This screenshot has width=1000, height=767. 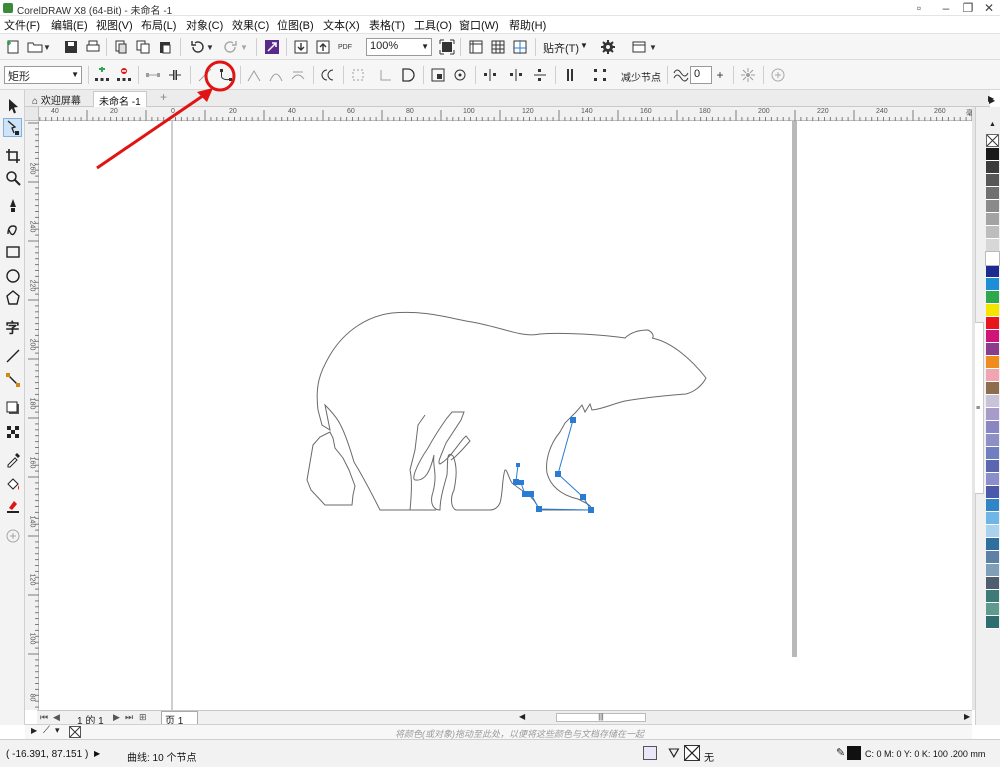 I want to click on color-profile-icon, so click(x=650, y=753).